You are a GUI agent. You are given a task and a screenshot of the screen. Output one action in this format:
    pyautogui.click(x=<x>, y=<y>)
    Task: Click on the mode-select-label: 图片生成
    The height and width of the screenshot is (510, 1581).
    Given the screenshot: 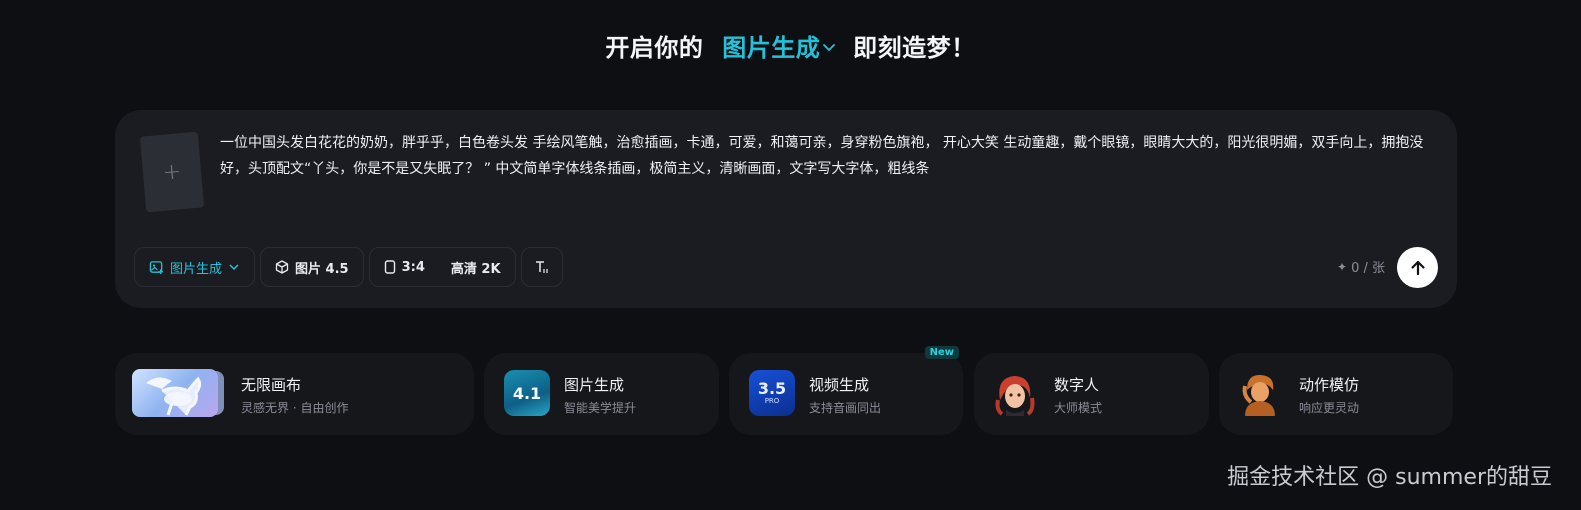 What is the action you would take?
    pyautogui.click(x=196, y=269)
    